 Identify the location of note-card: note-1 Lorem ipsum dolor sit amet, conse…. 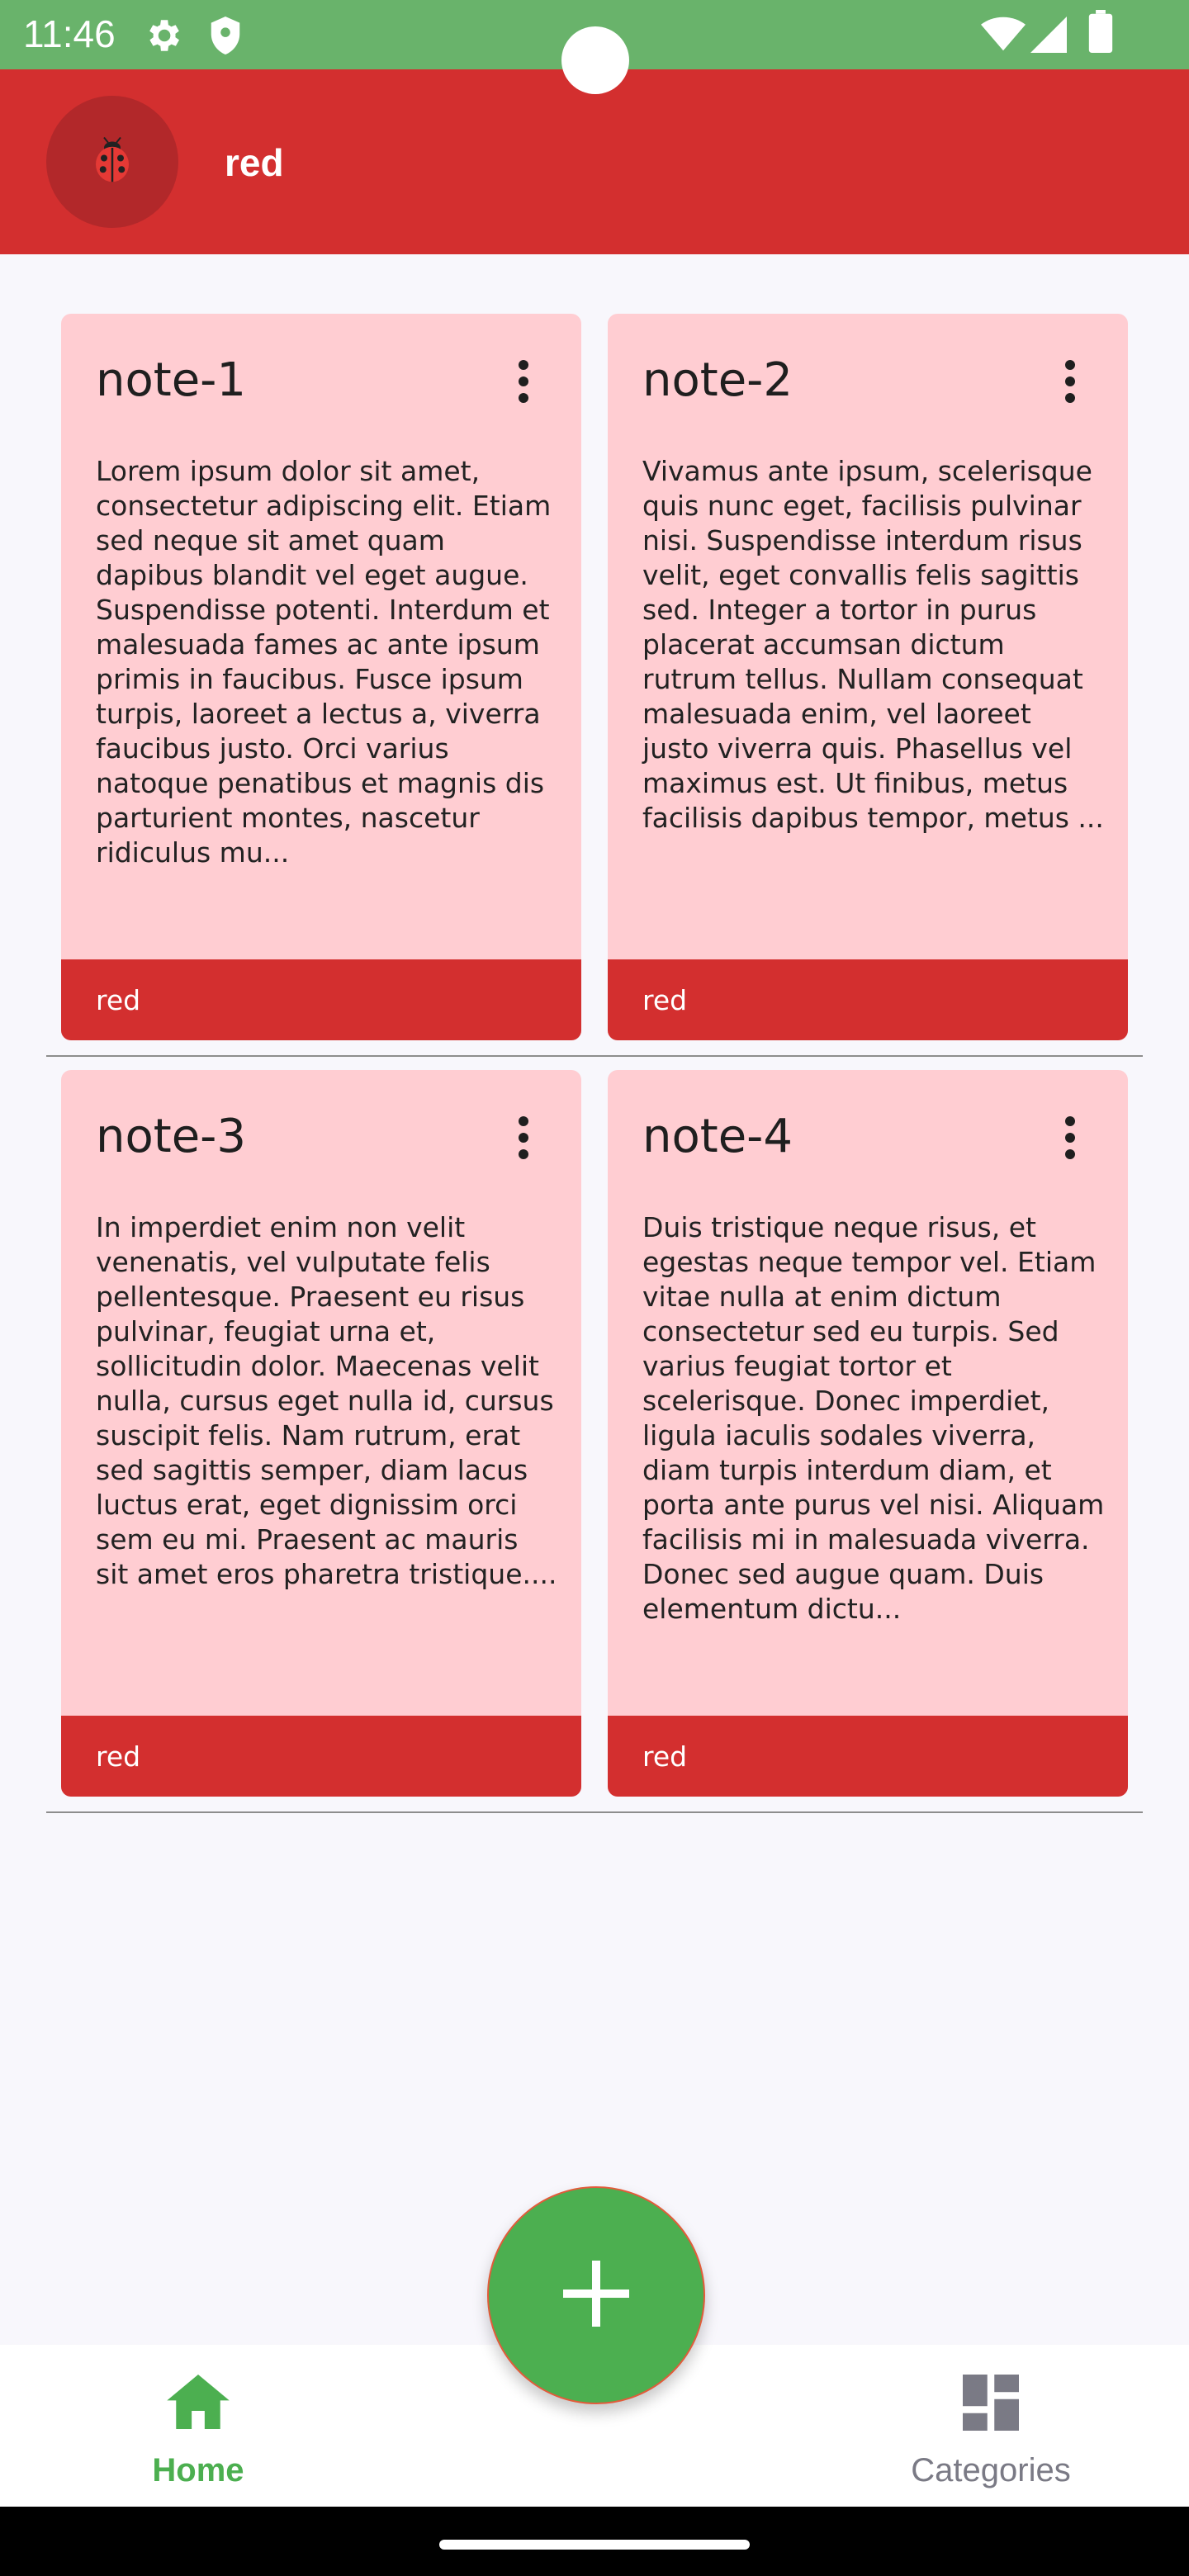
(321, 677).